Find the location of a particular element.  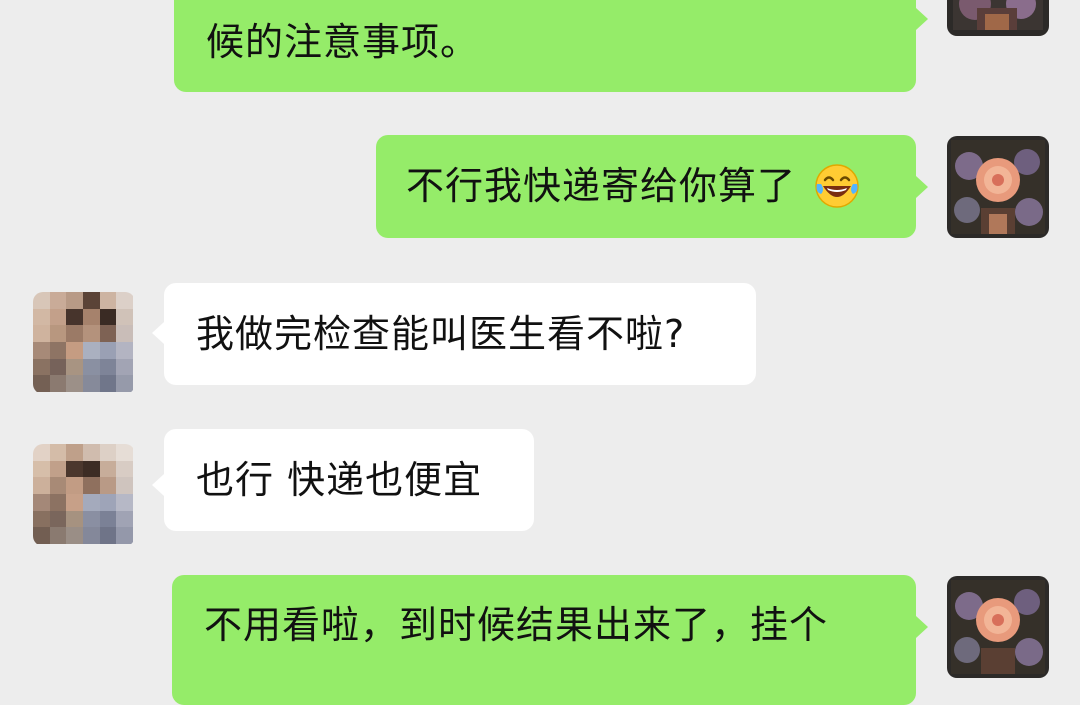

message-bubble: 候的注意事项。 is located at coordinates (545, 46).